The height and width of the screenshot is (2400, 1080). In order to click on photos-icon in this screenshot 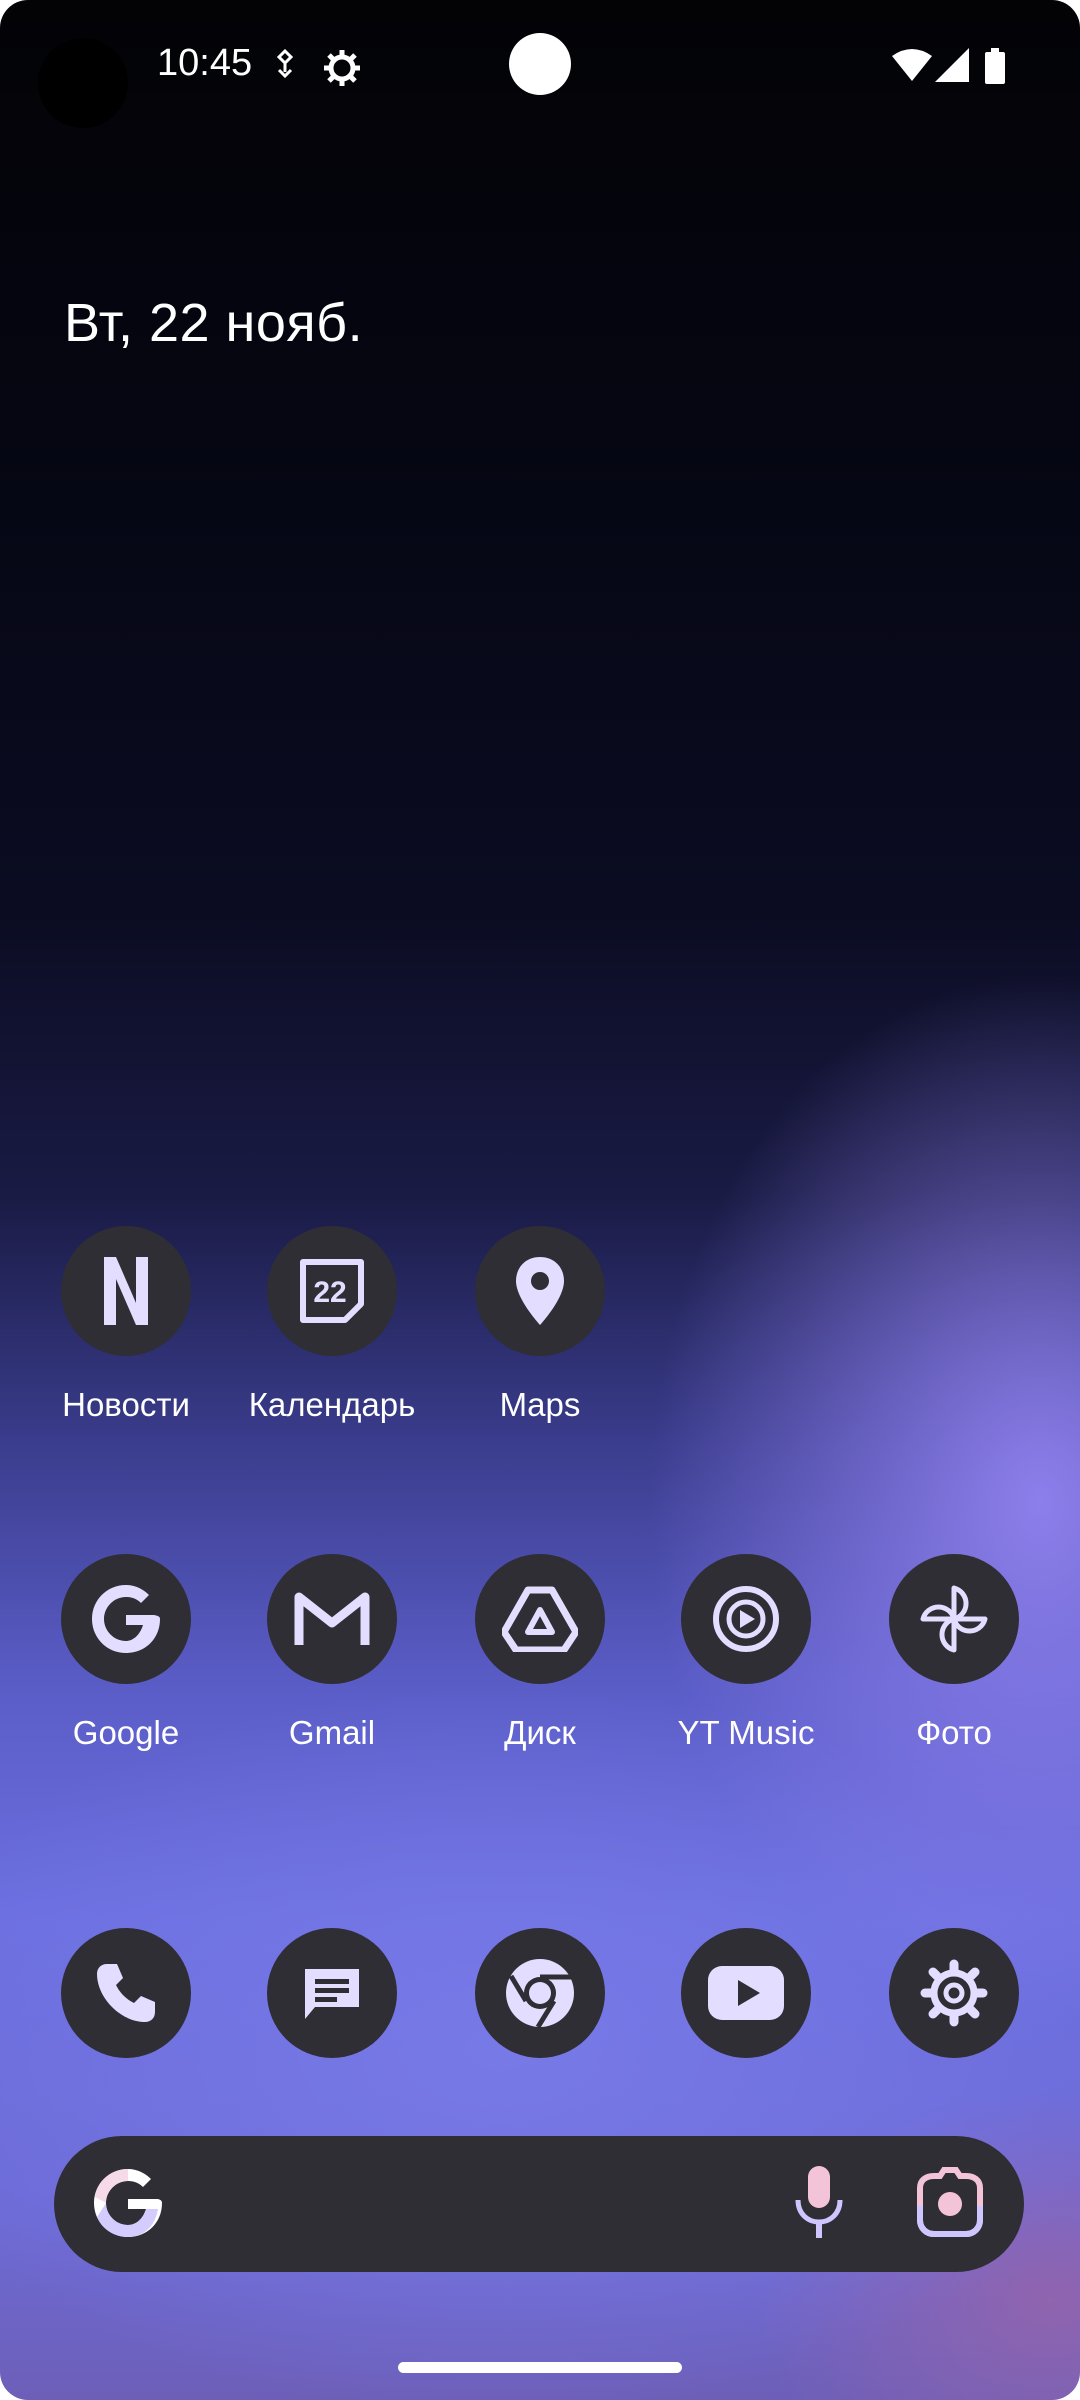, I will do `click(954, 1619)`.